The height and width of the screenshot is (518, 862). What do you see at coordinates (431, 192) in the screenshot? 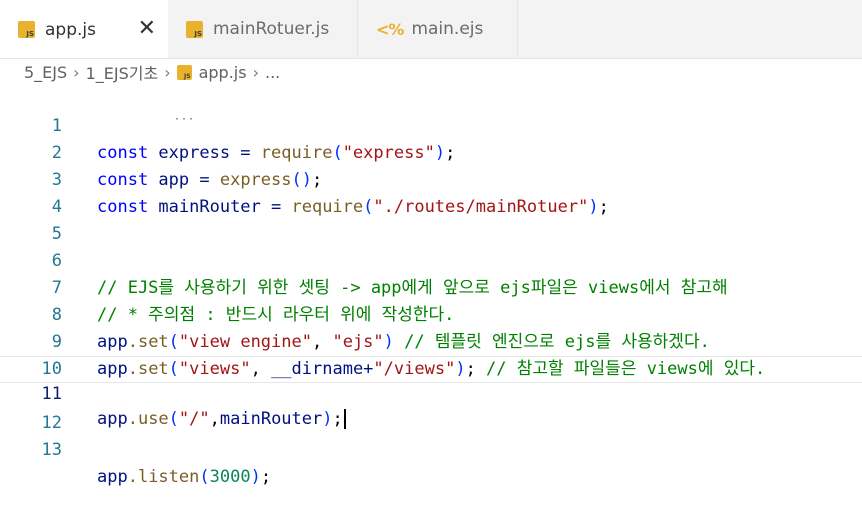
I see `code-line: 4` at bounding box center [431, 192].